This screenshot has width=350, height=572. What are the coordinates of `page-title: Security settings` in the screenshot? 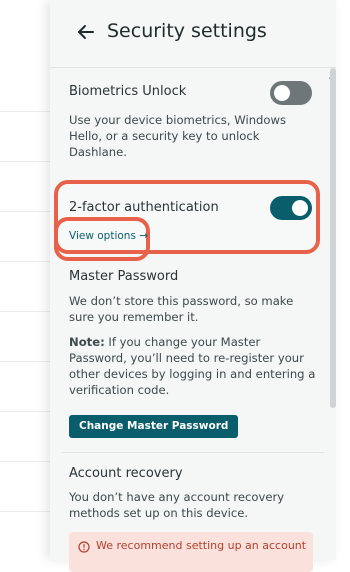 It's located at (187, 31).